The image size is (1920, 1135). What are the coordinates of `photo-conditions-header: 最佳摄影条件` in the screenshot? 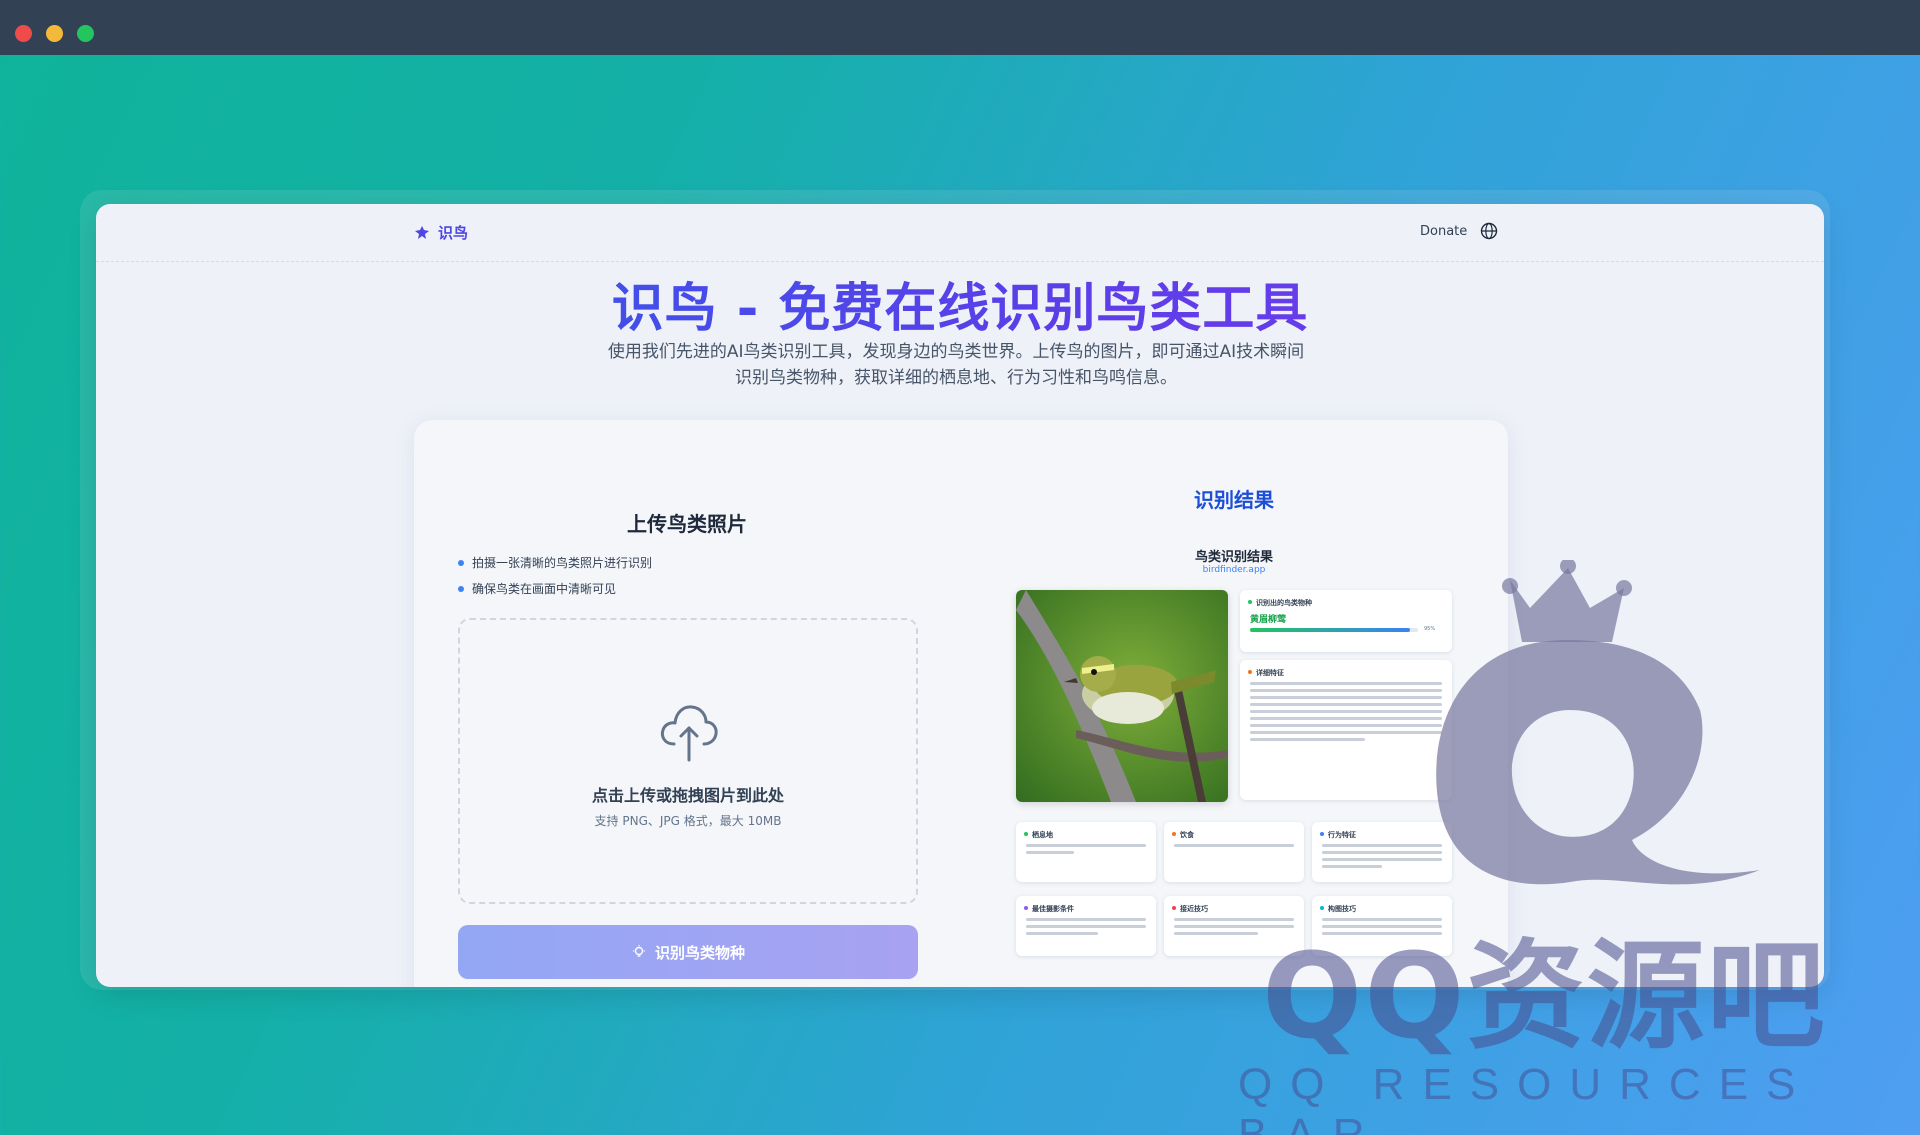 It's located at (1049, 909).